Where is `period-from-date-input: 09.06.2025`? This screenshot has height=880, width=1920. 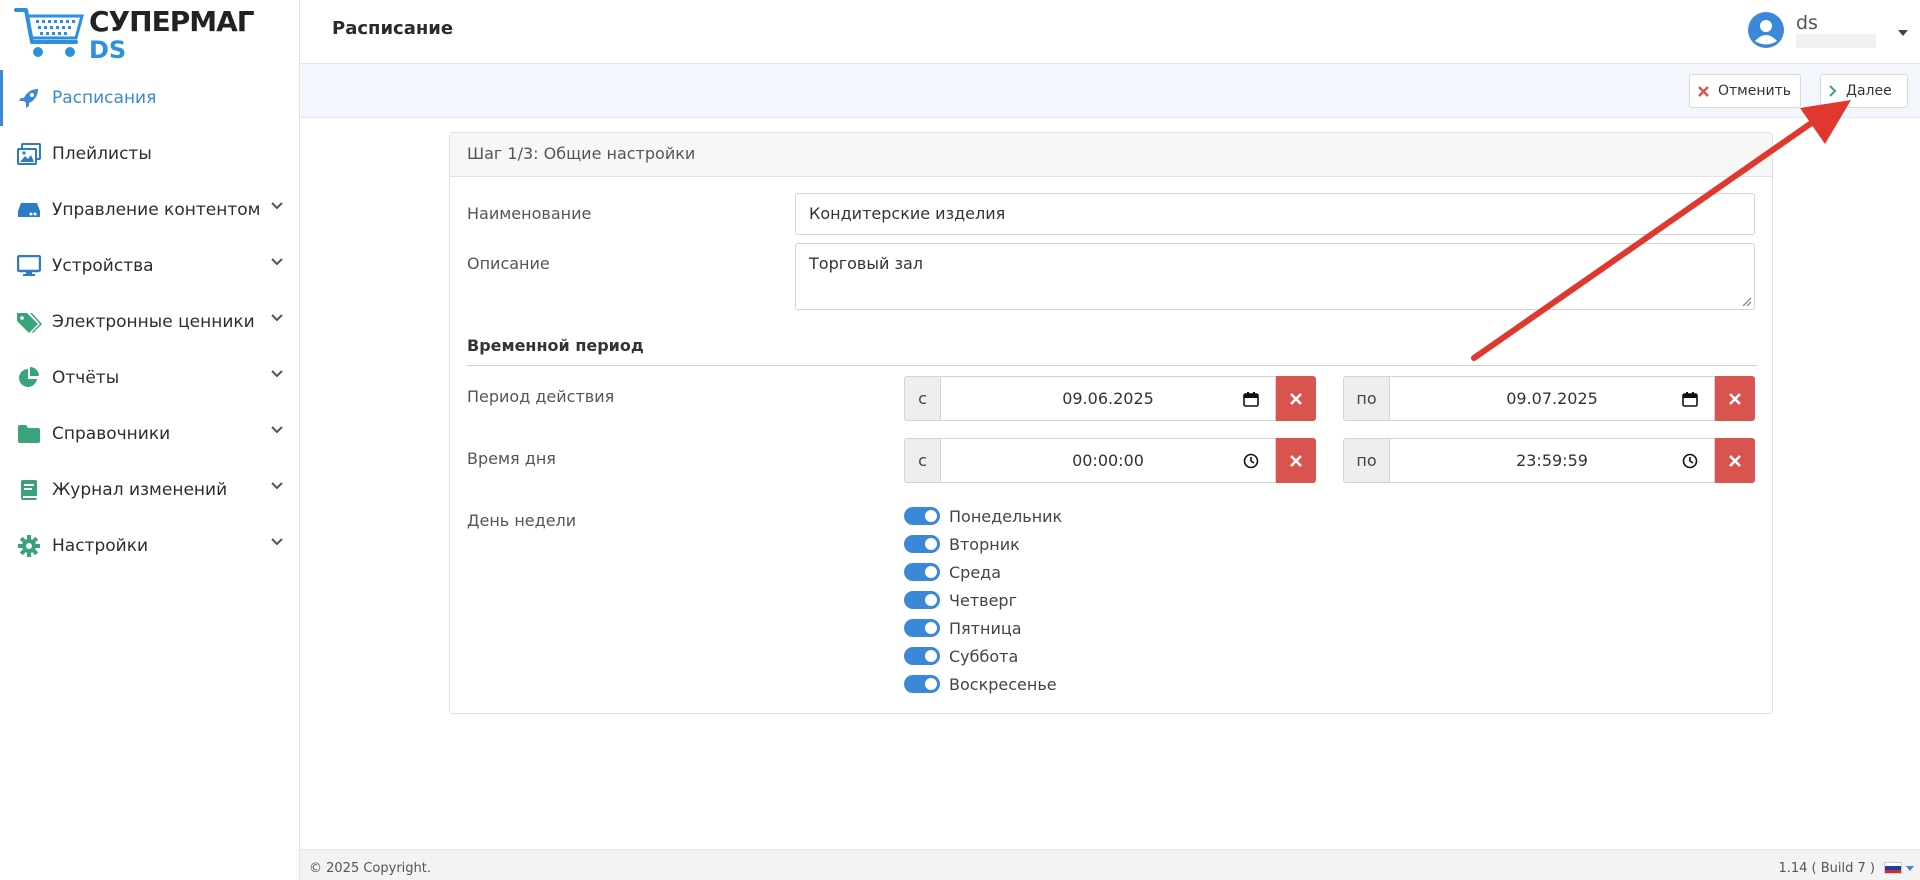
period-from-date-input: 09.06.2025 is located at coordinates (1108, 398).